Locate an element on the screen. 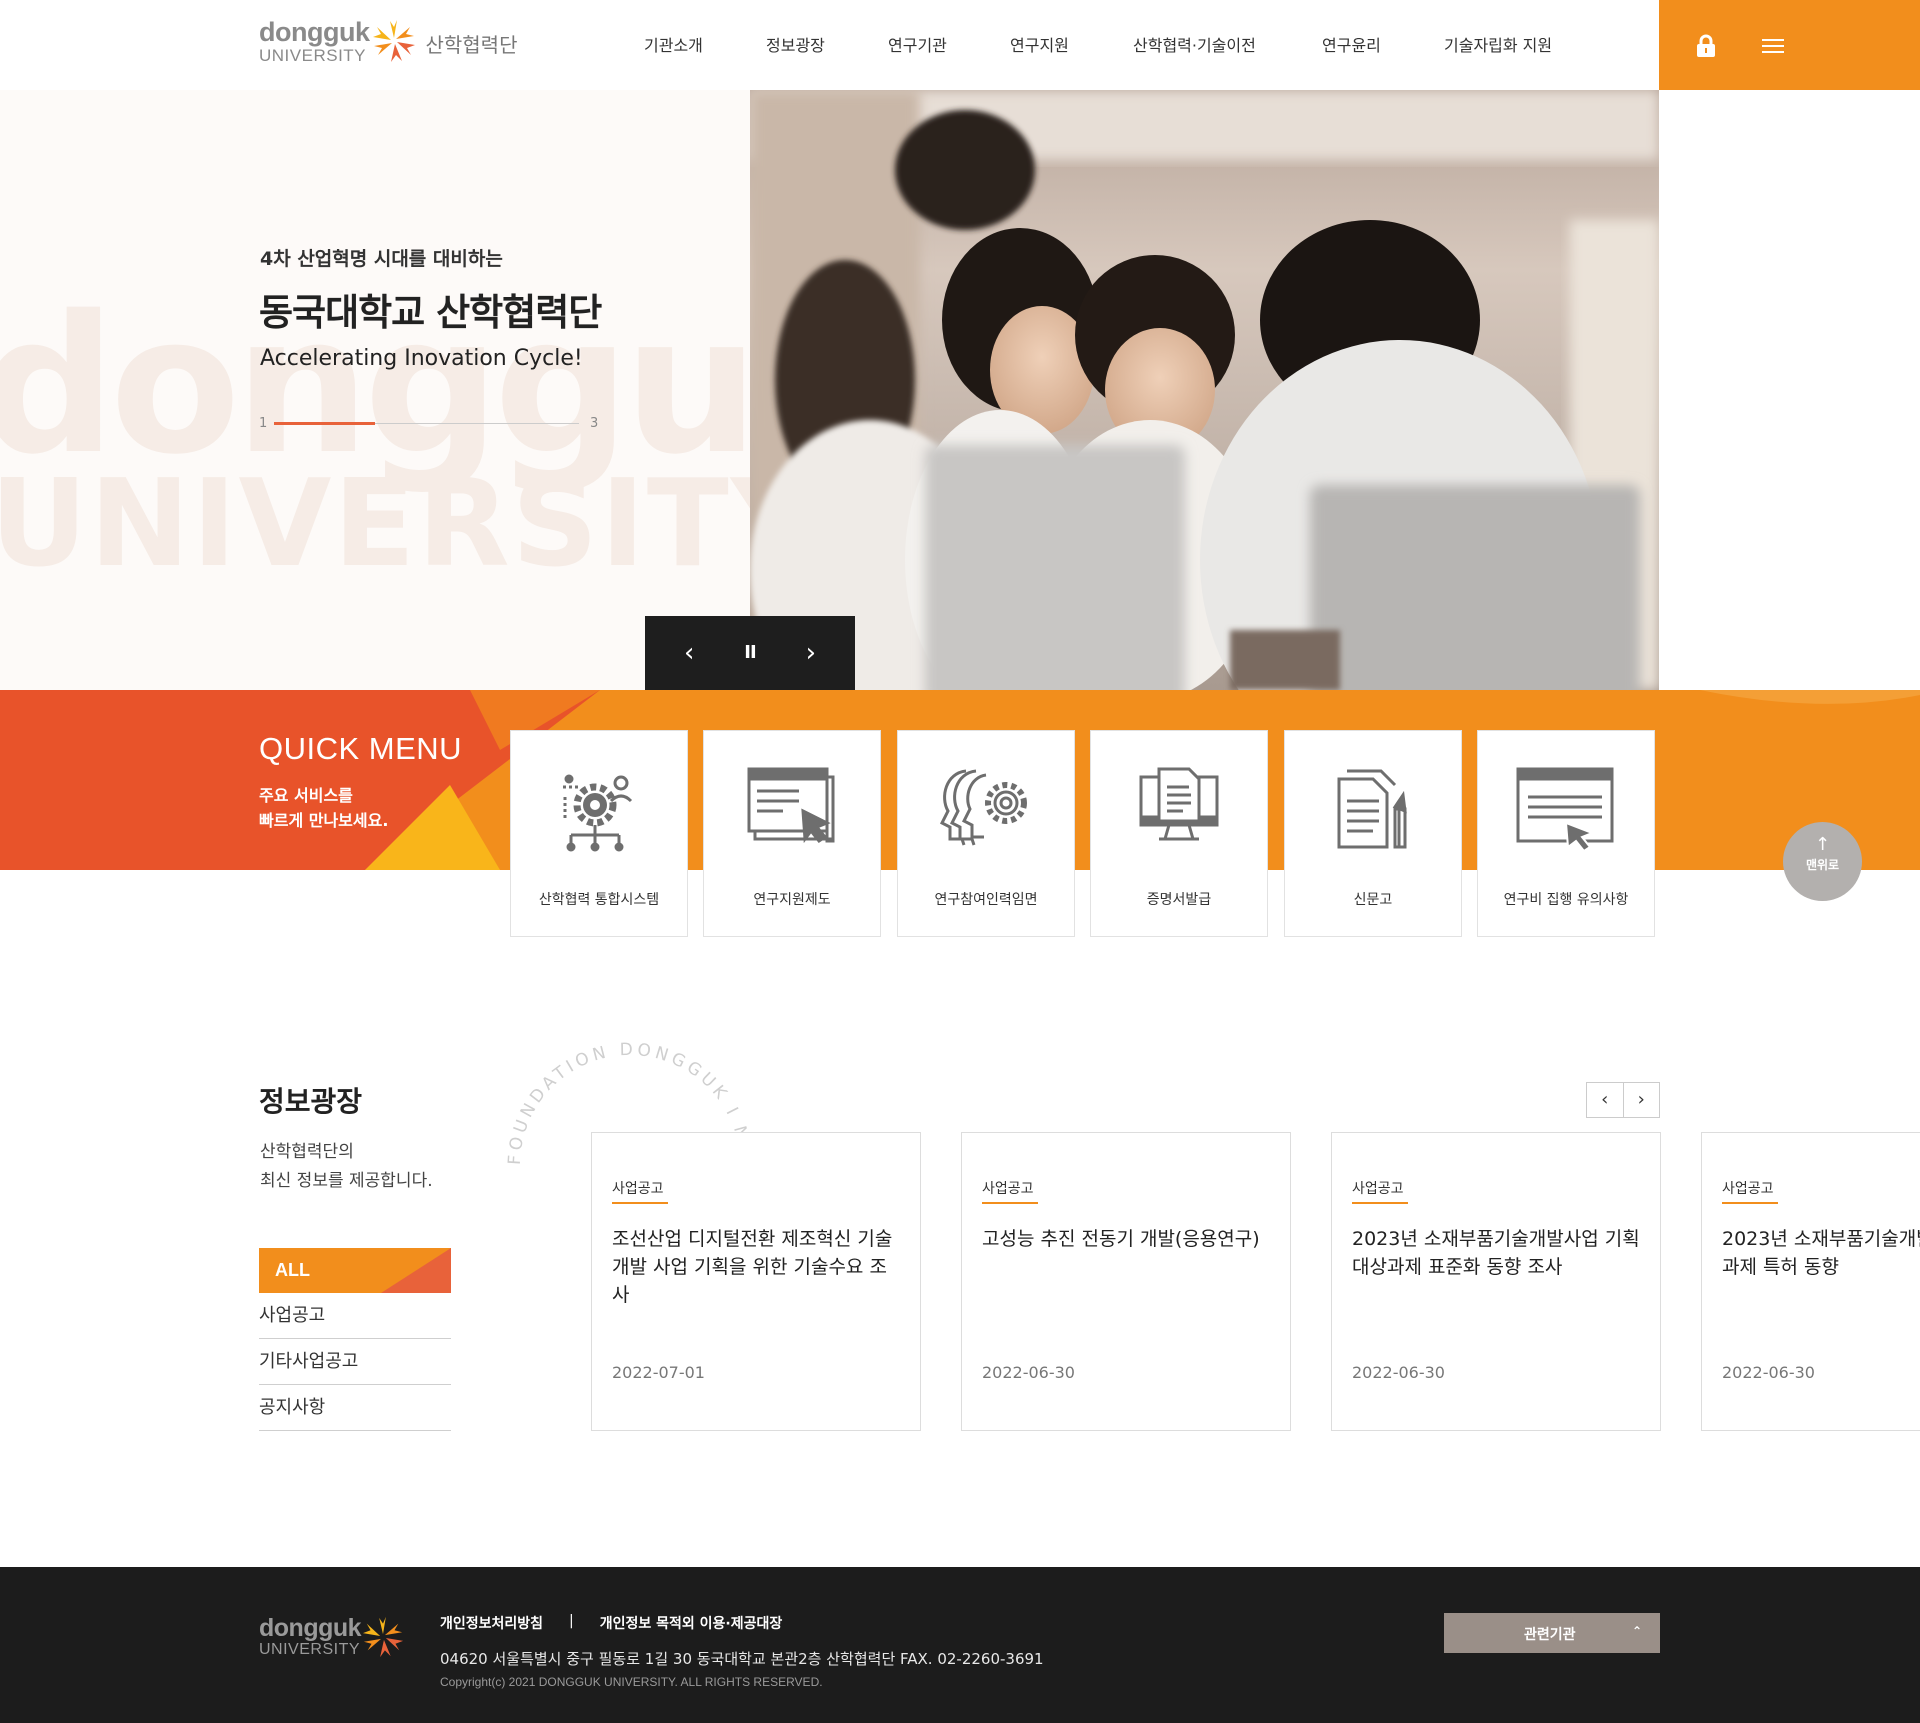  head-gear-icon is located at coordinates (983, 807).